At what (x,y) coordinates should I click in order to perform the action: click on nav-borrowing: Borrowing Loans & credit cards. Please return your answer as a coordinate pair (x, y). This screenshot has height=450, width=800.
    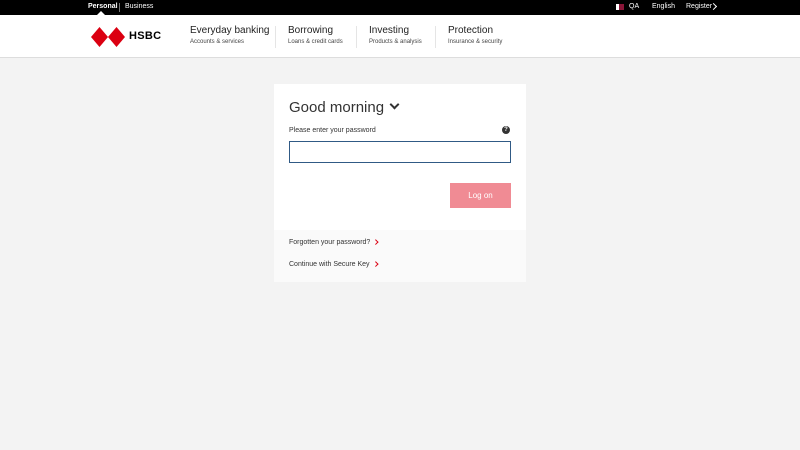
    Looking at the image, I should click on (315, 38).